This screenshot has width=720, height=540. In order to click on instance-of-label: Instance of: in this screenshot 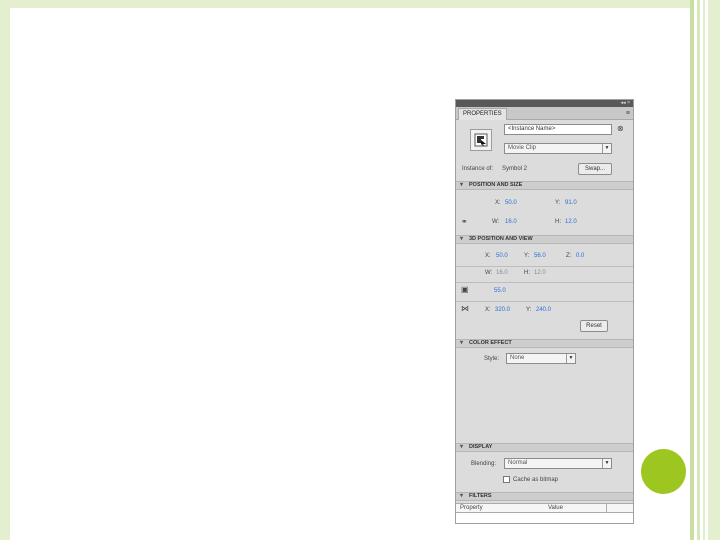, I will do `click(478, 169)`.